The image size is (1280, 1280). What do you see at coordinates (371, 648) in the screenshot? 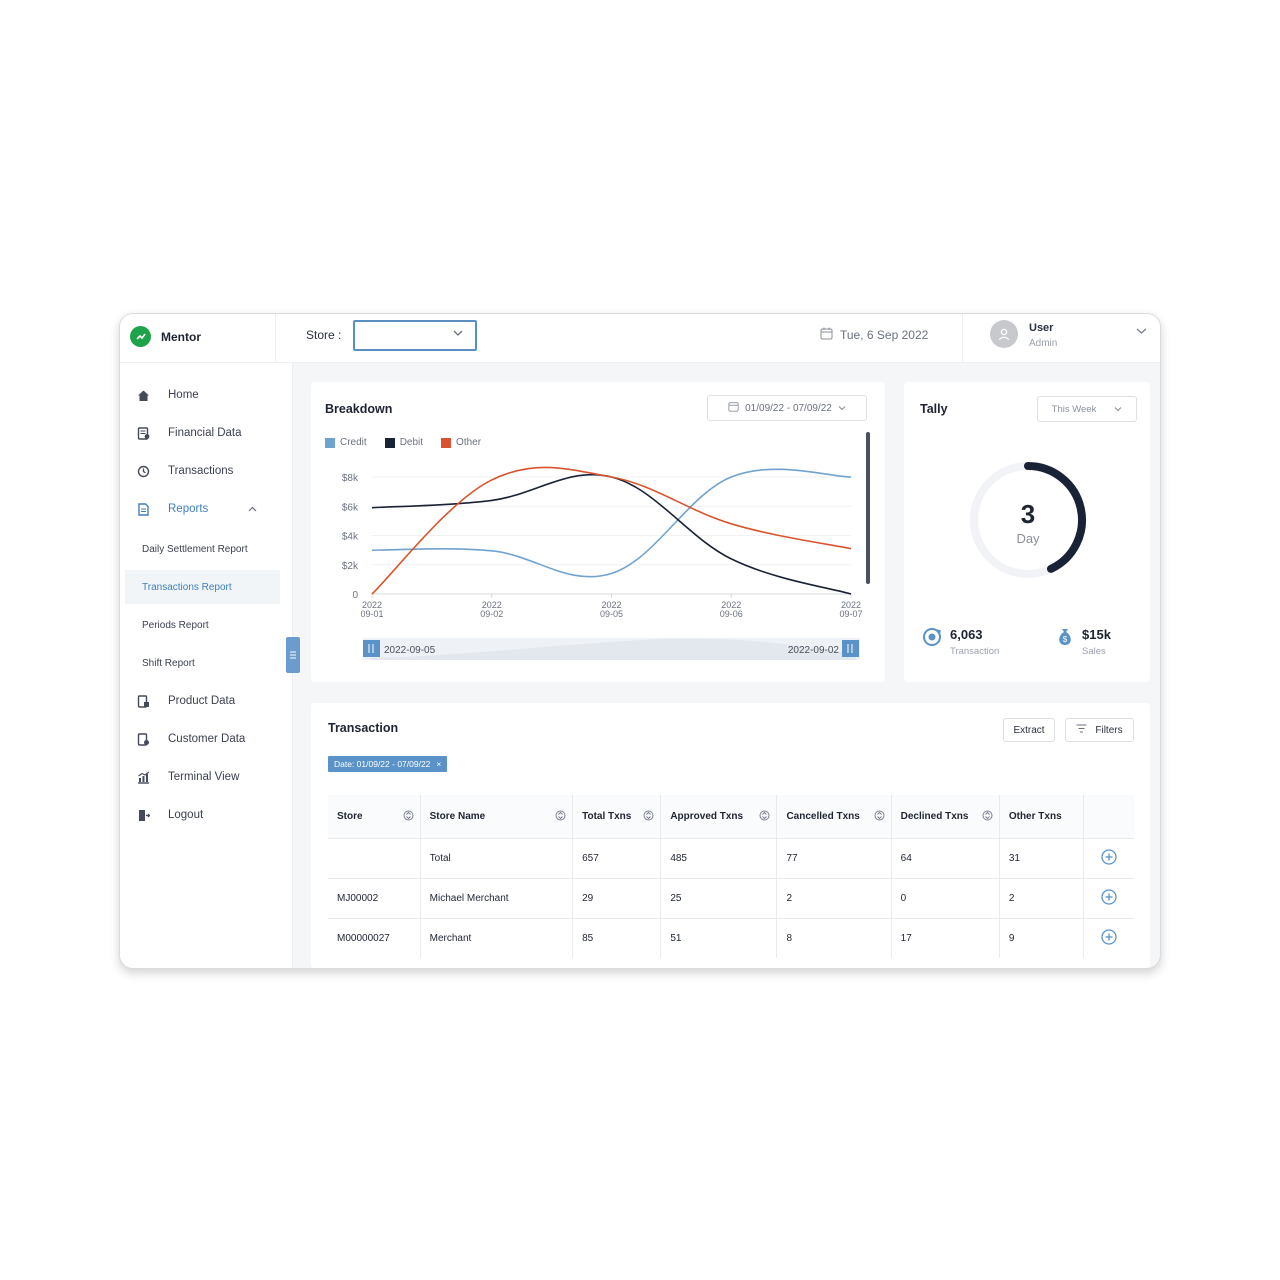
I see `range-slider-handle-left` at bounding box center [371, 648].